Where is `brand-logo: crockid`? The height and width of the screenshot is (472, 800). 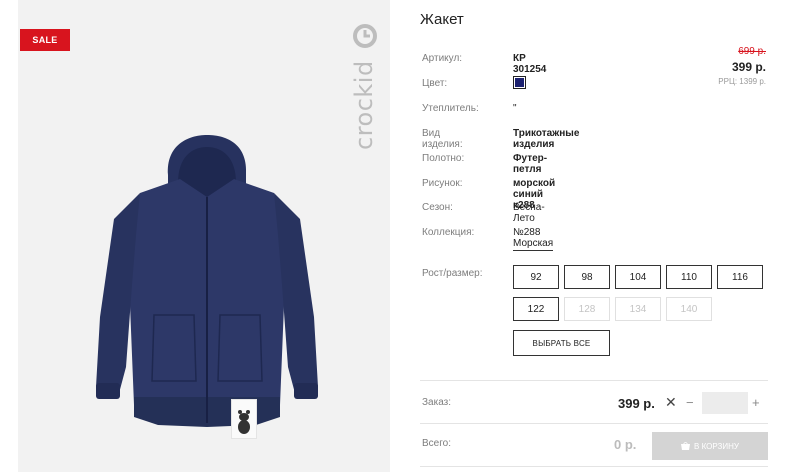 brand-logo: crockid is located at coordinates (365, 92).